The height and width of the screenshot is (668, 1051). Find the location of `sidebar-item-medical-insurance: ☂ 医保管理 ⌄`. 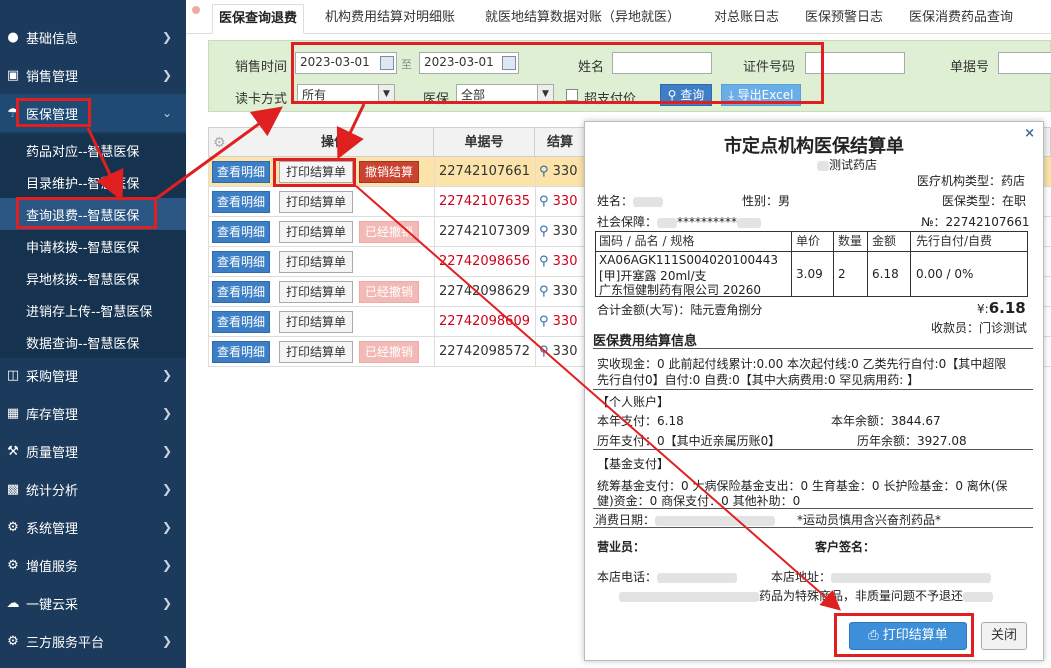

sidebar-item-medical-insurance: ☂ 医保管理 ⌄ is located at coordinates (93, 113).